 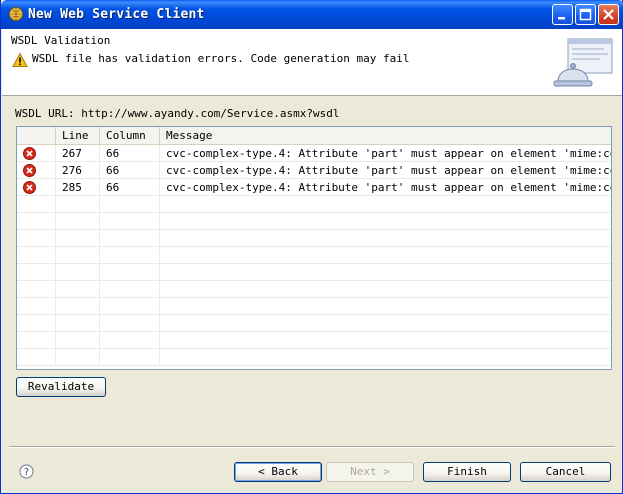 I want to click on column-header-line: Line, so click(x=78, y=136).